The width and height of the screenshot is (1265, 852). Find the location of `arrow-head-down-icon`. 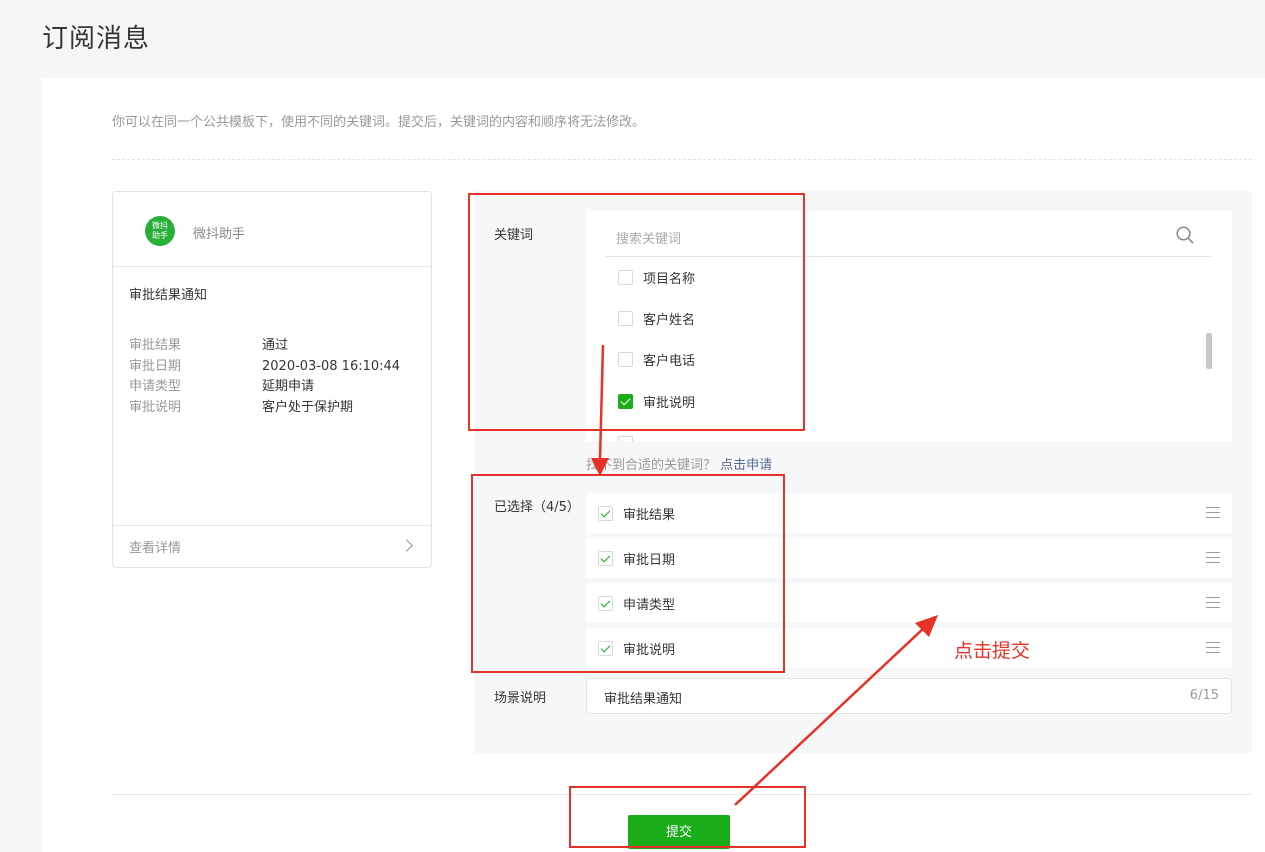

arrow-head-down-icon is located at coordinates (600, 467).